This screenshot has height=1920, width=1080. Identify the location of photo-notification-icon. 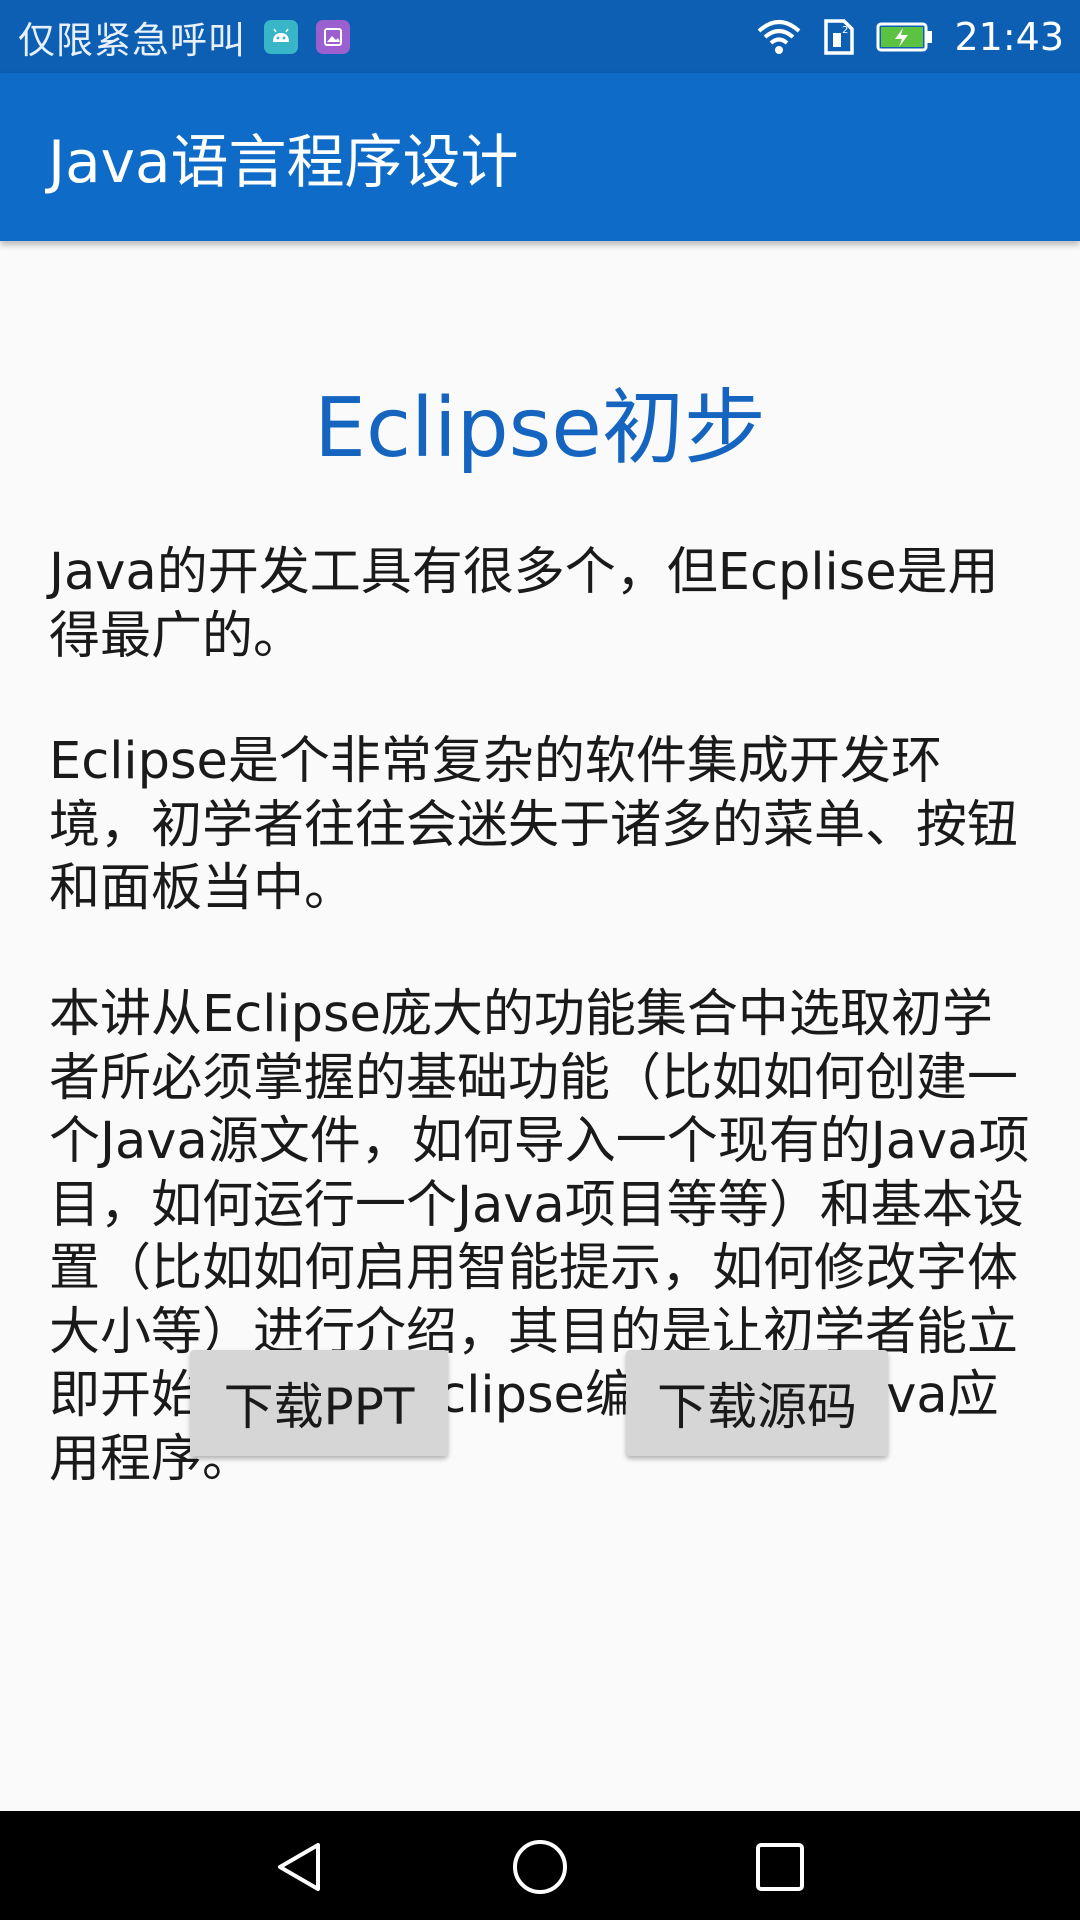
(333, 36).